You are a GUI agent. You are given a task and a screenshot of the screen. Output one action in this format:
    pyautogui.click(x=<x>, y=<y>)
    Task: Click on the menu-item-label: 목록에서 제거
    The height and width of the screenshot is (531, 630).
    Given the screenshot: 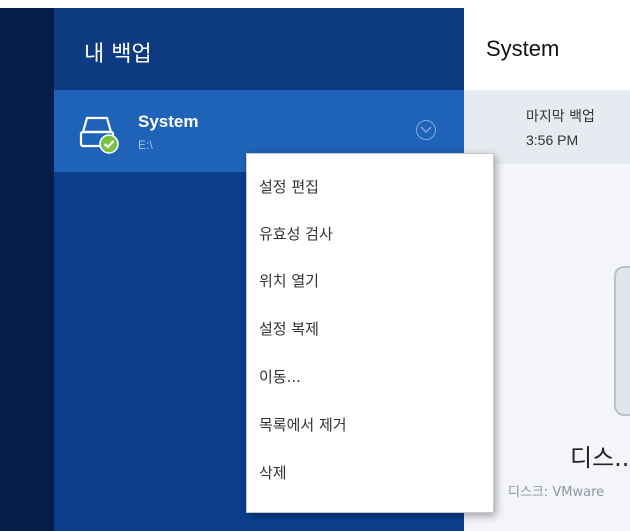 What is the action you would take?
    pyautogui.click(x=303, y=425)
    